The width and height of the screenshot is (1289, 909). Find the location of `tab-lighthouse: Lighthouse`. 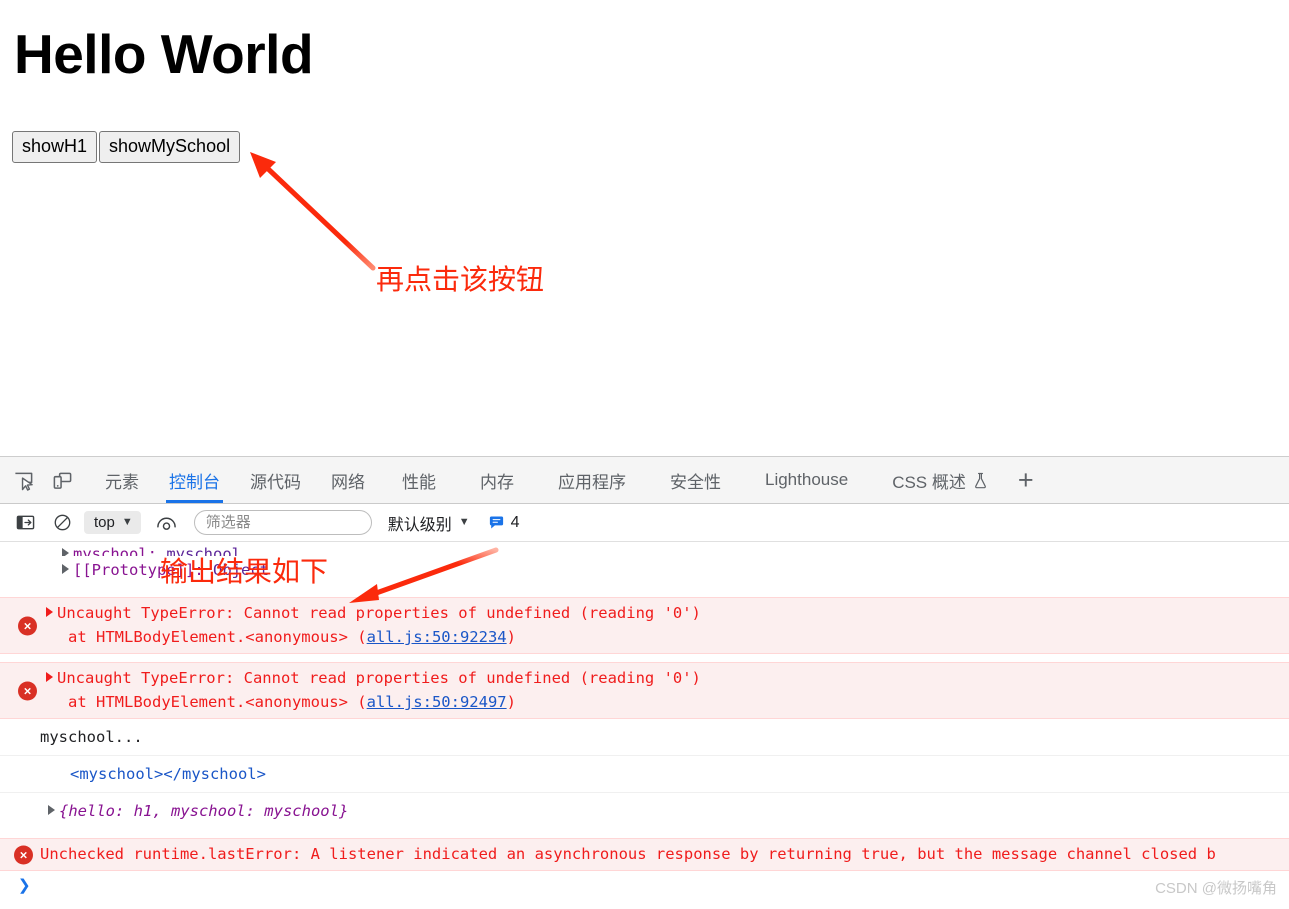

tab-lighthouse: Lighthouse is located at coordinates (806, 480).